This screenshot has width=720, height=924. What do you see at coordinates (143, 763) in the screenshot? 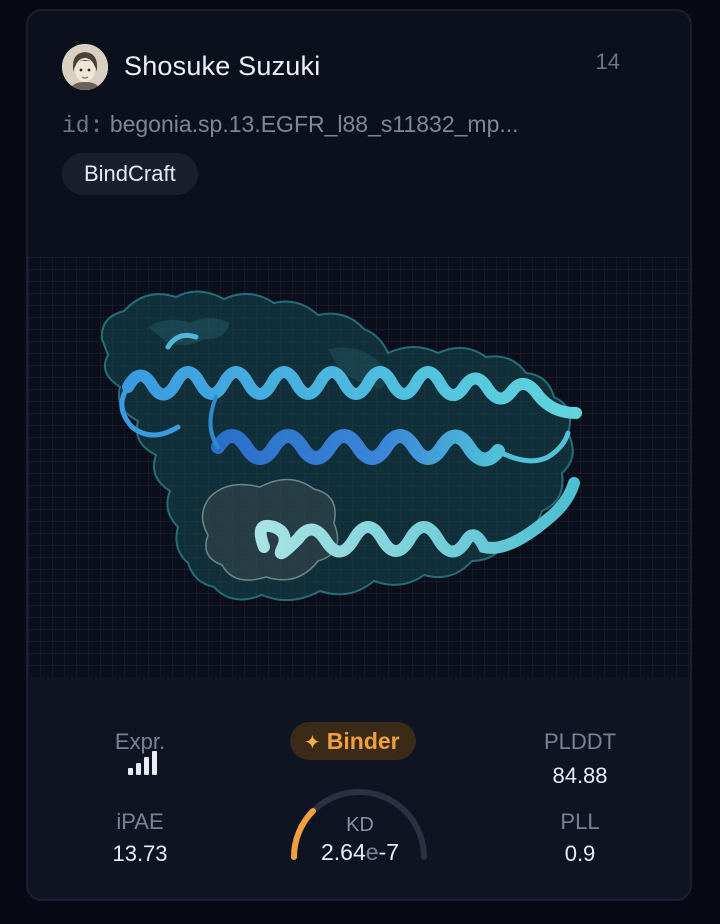
I see `signal-bars-icon` at bounding box center [143, 763].